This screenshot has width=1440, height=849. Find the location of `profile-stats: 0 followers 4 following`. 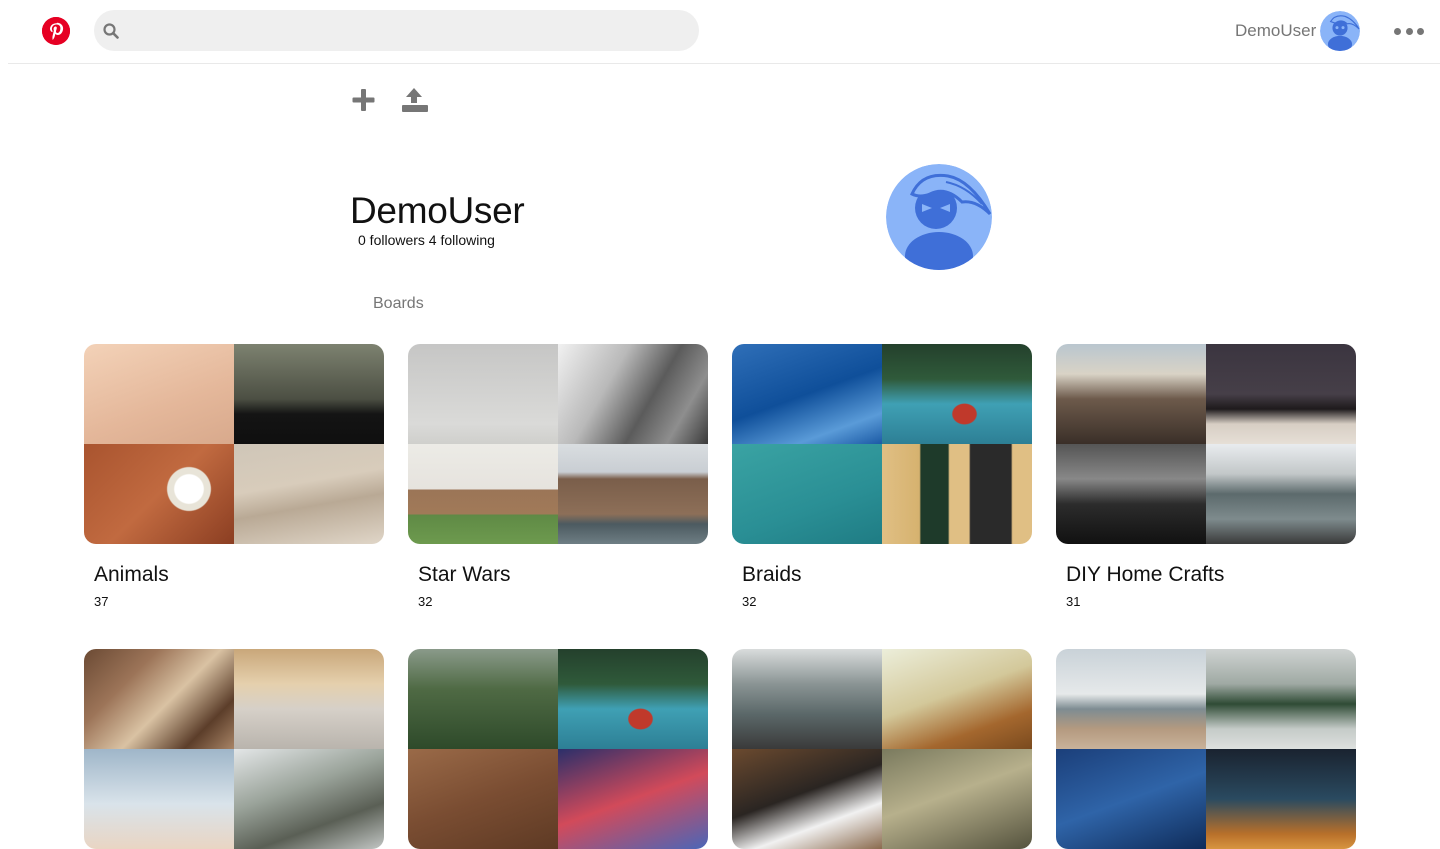

profile-stats: 0 followers 4 following is located at coordinates (426, 240).